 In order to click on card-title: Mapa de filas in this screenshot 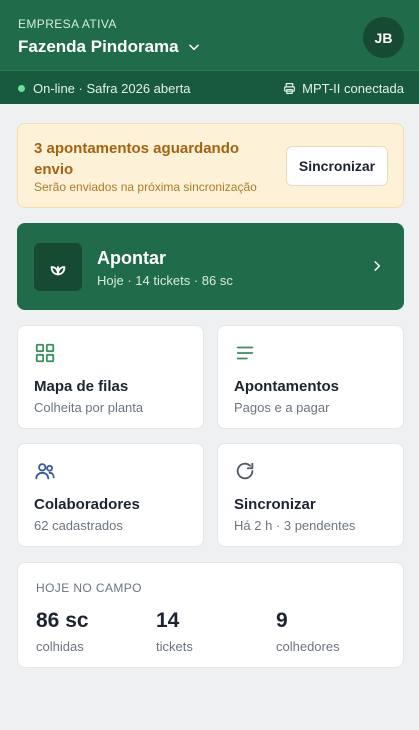, I will do `click(81, 386)`.